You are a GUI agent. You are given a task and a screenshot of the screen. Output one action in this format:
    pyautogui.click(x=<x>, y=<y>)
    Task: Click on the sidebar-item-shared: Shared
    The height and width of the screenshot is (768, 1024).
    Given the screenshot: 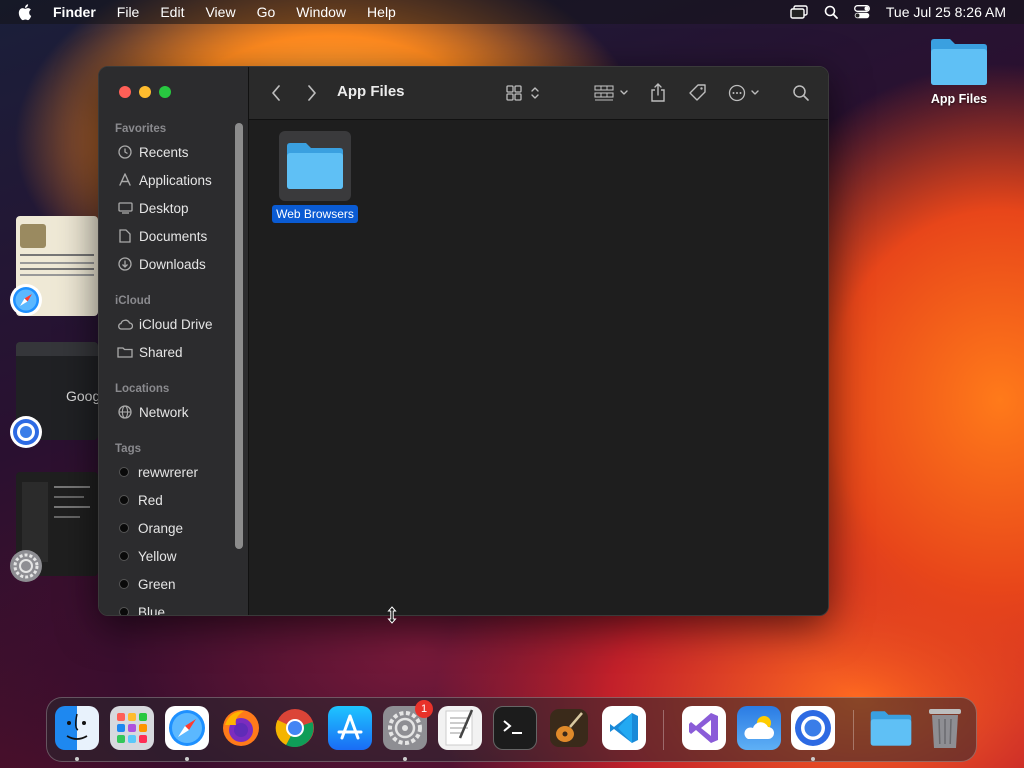 What is the action you would take?
    pyautogui.click(x=150, y=352)
    